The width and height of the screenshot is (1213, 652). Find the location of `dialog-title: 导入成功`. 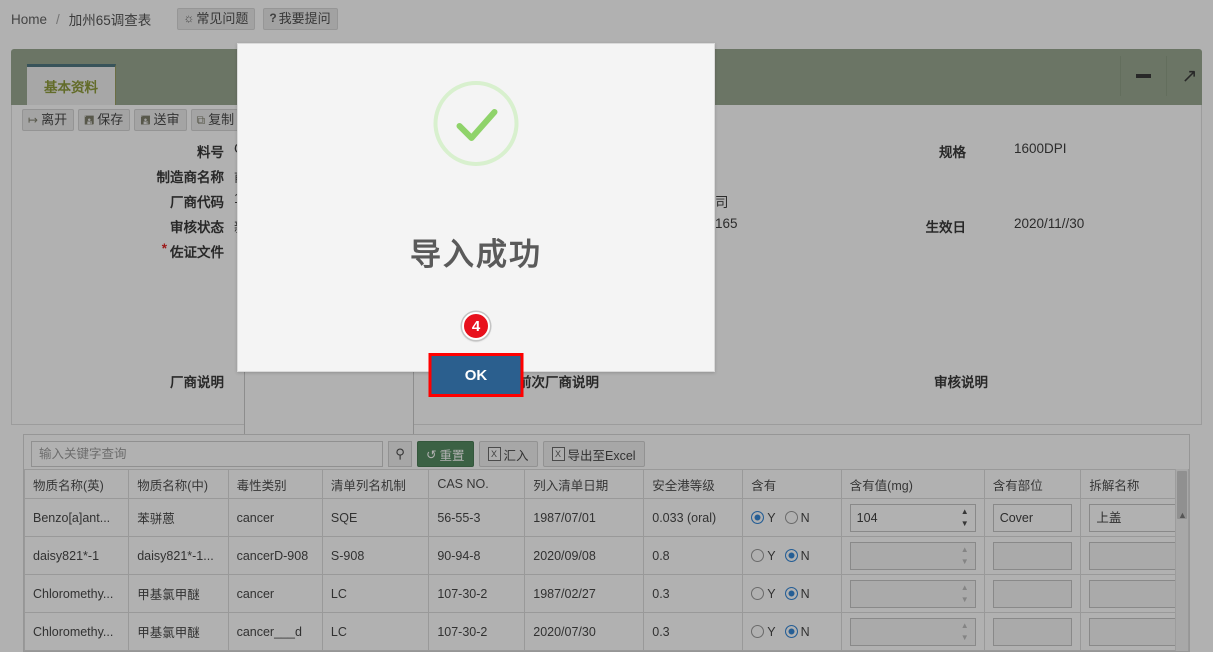

dialog-title: 导入成功 is located at coordinates (476, 254).